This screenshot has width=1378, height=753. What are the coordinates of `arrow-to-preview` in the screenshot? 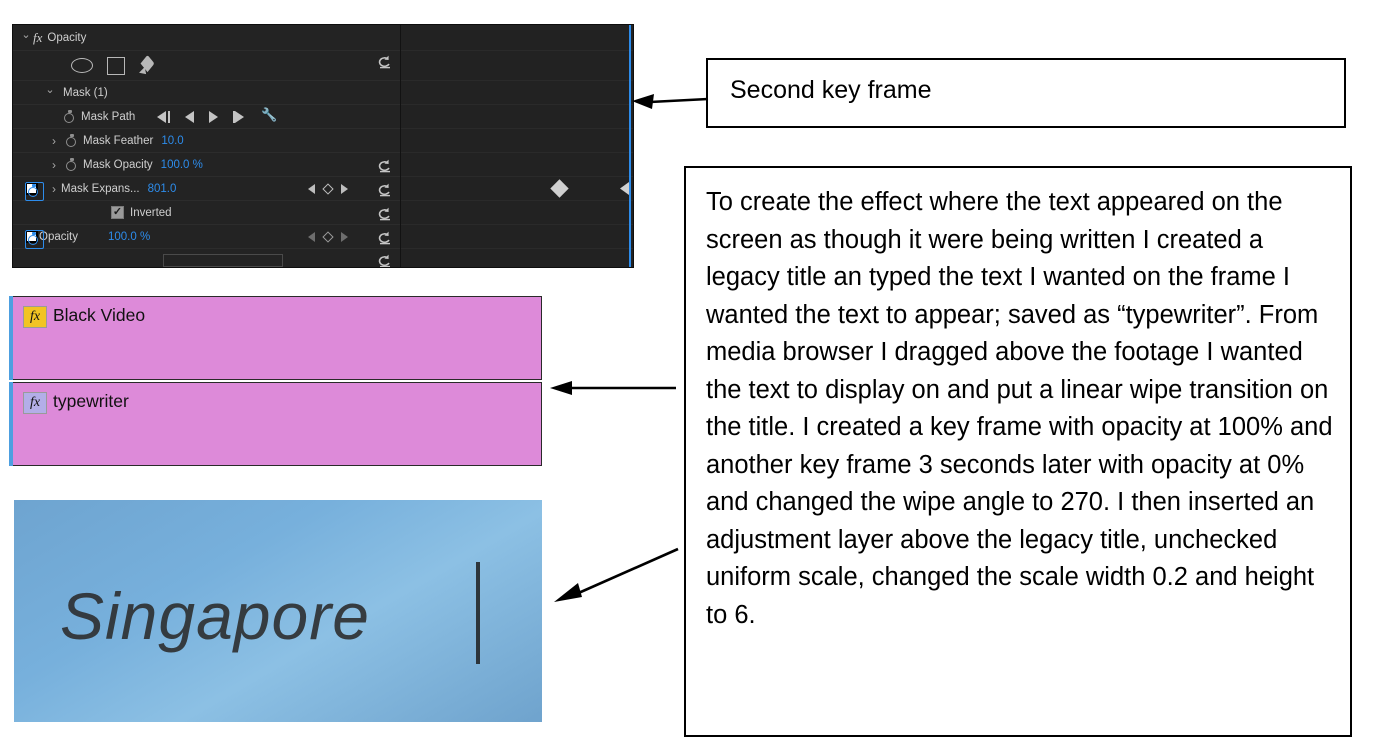 It's located at (616, 575).